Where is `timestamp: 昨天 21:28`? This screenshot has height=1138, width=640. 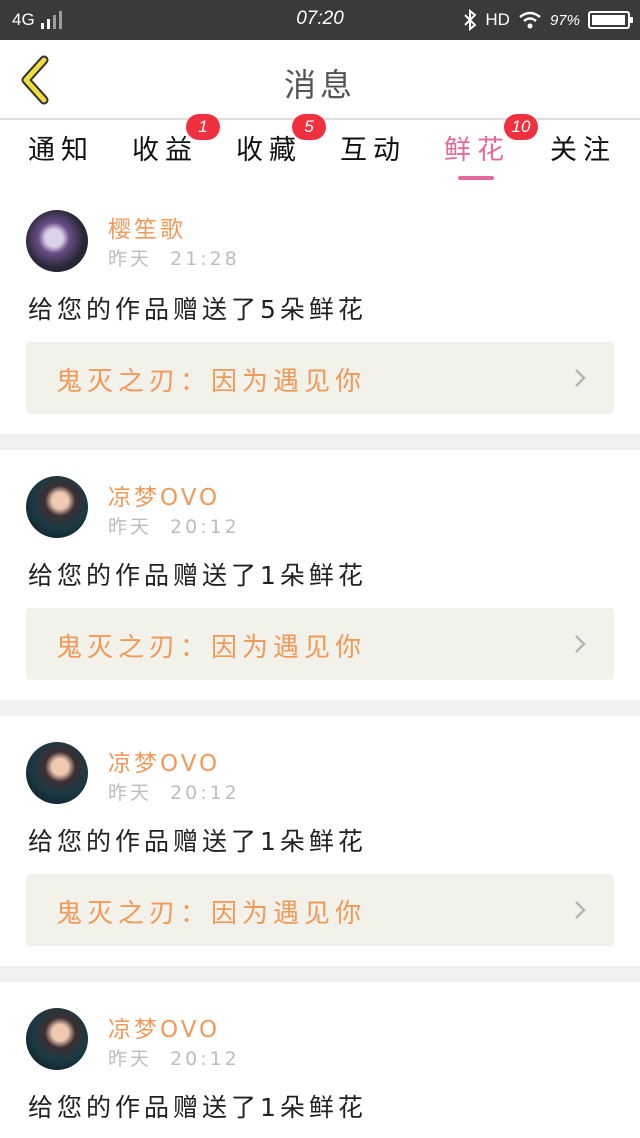 timestamp: 昨天 21:28 is located at coordinates (174, 257).